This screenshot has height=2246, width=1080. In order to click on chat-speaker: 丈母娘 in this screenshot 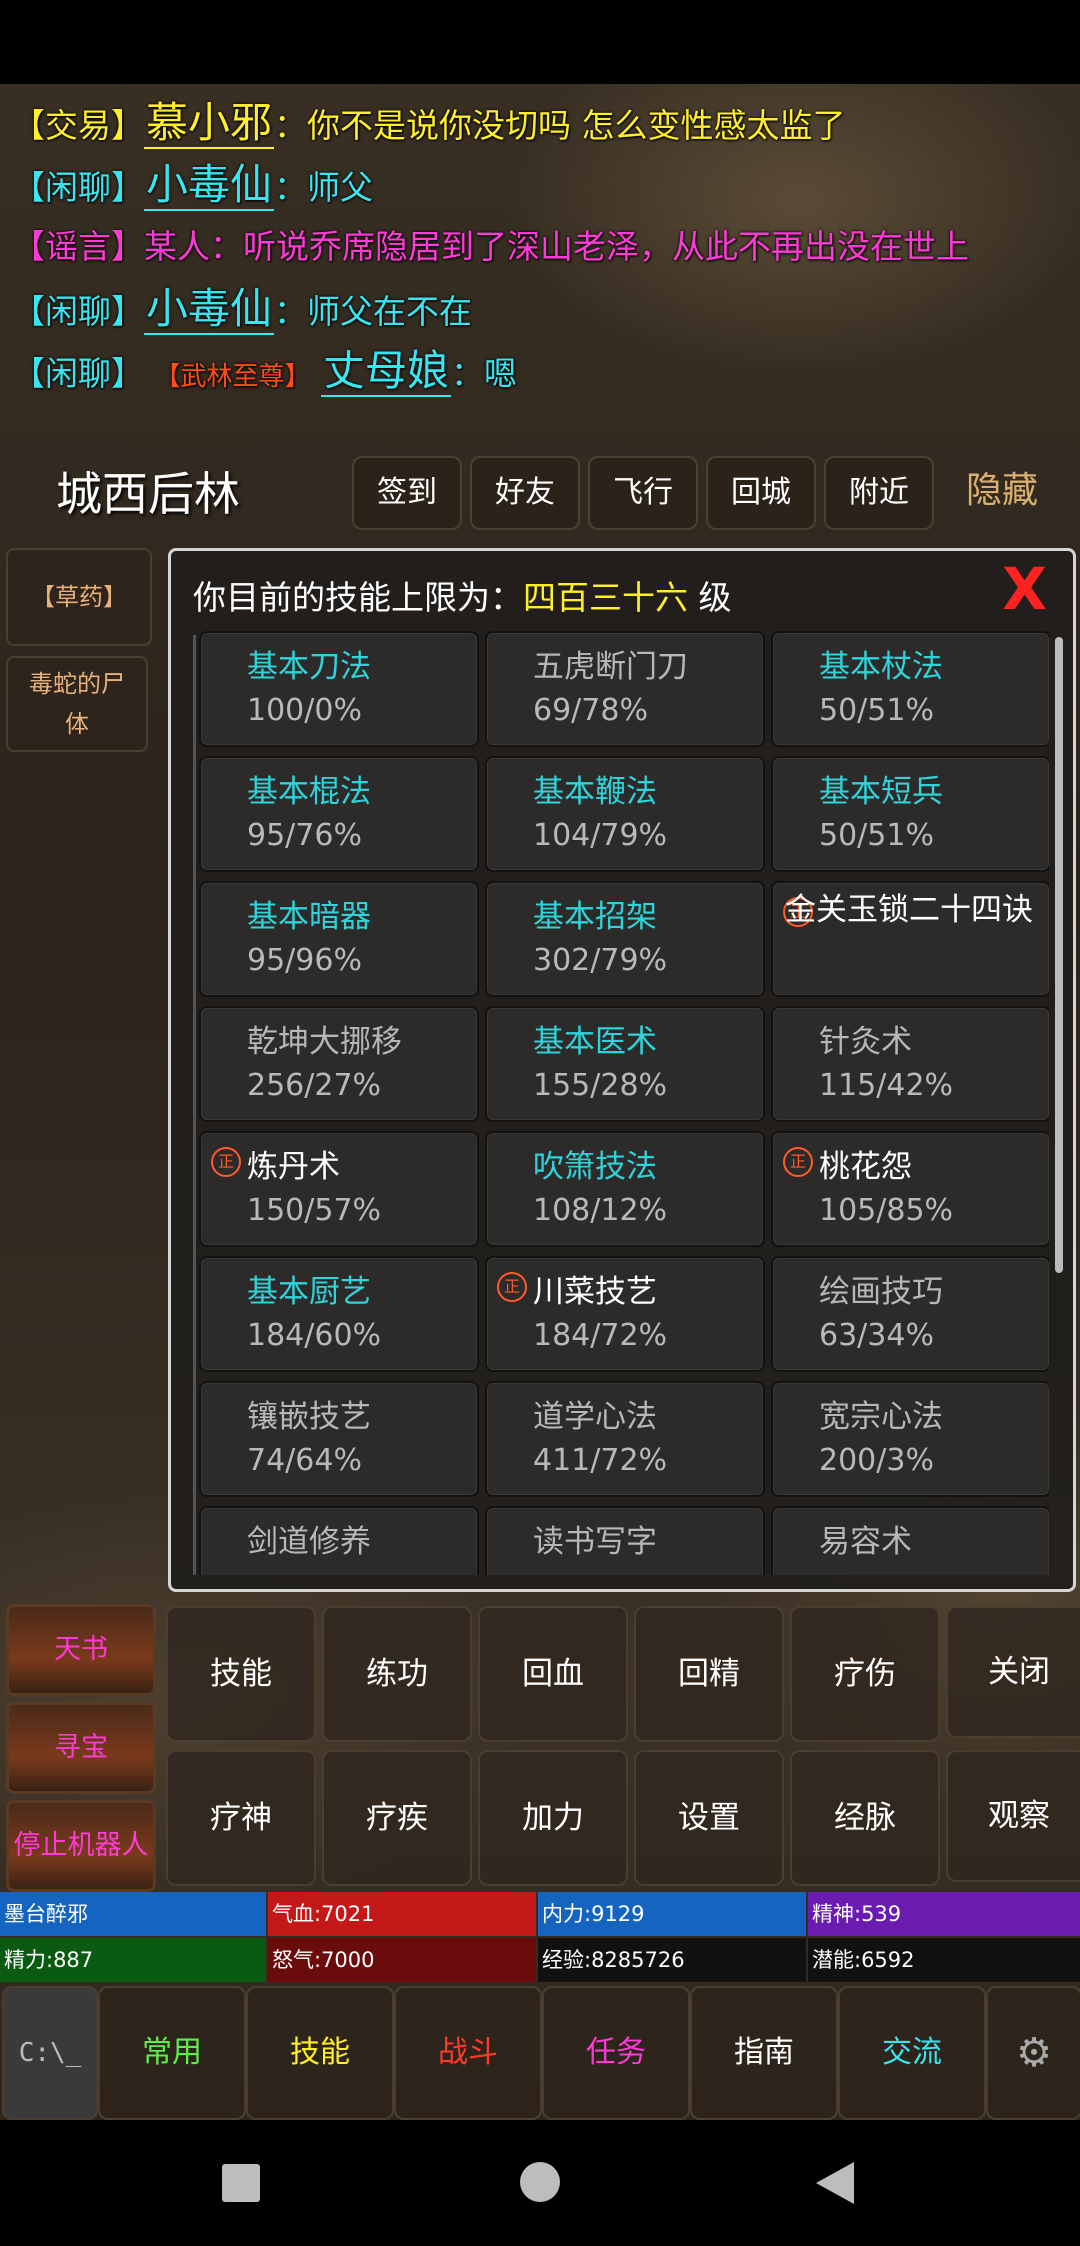, I will do `click(386, 371)`.